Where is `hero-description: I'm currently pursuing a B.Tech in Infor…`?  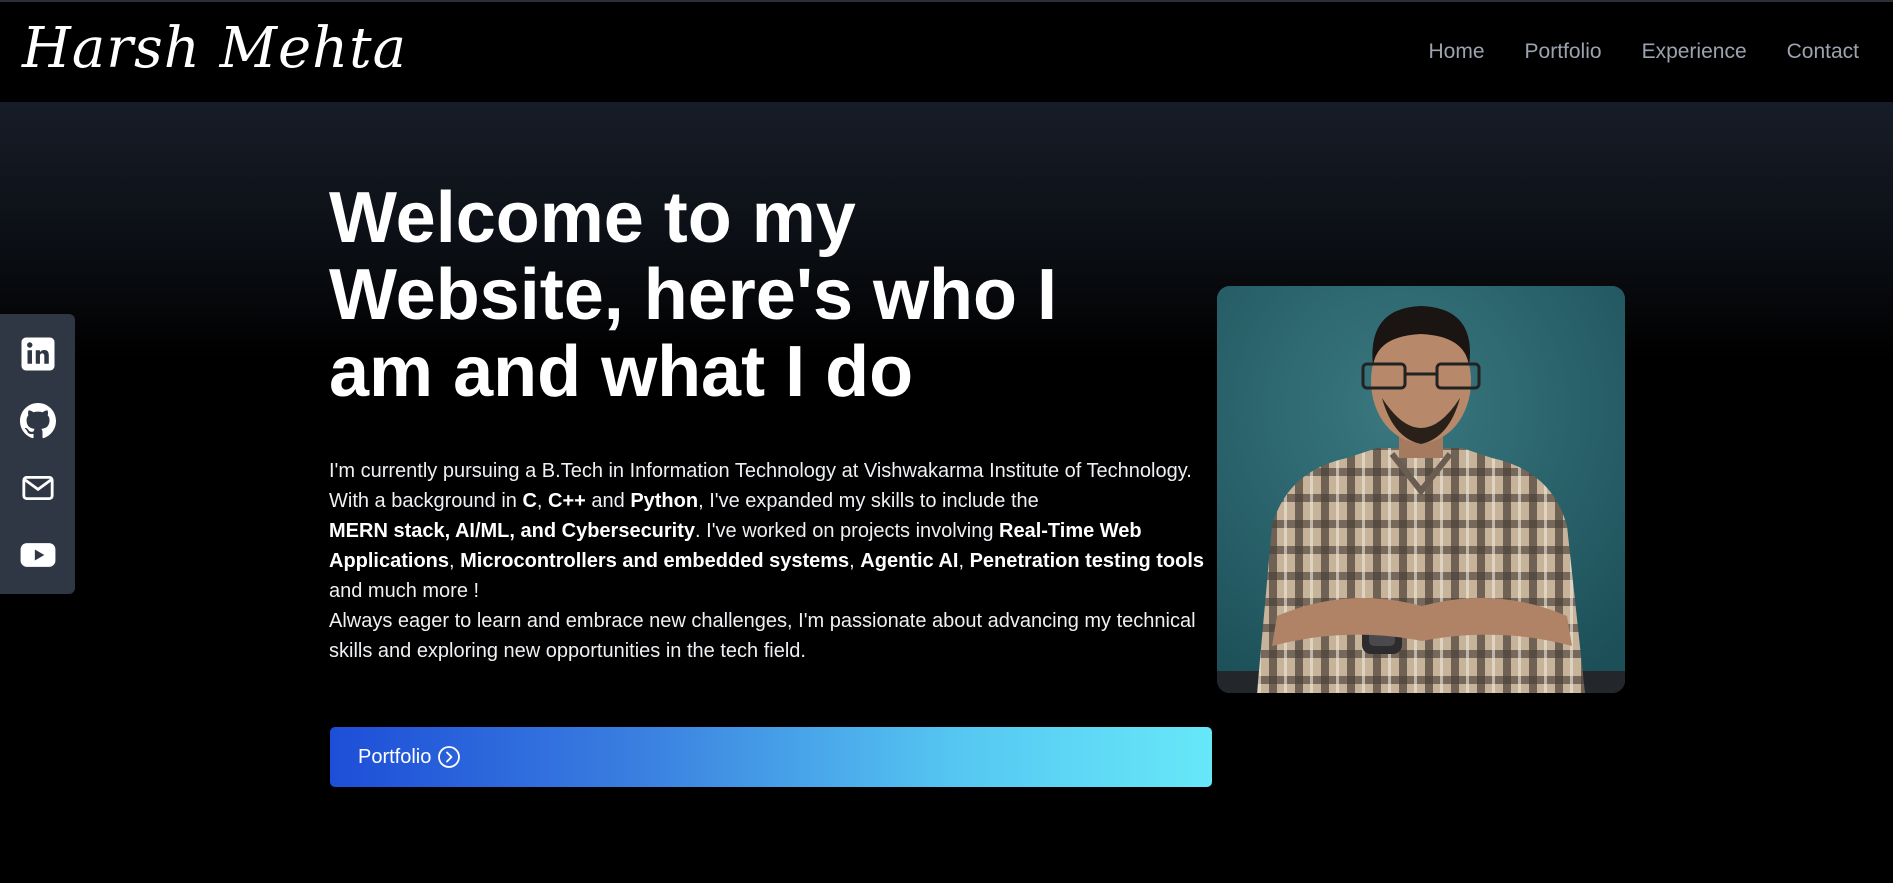
hero-description: I'm currently pursuing a B.Tech in Infor… is located at coordinates (779, 561).